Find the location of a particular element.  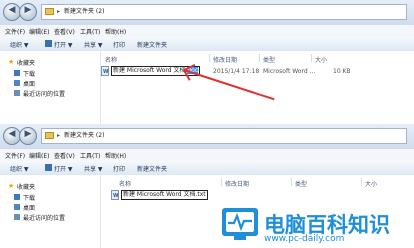

monitor-stand is located at coordinates (240, 238).